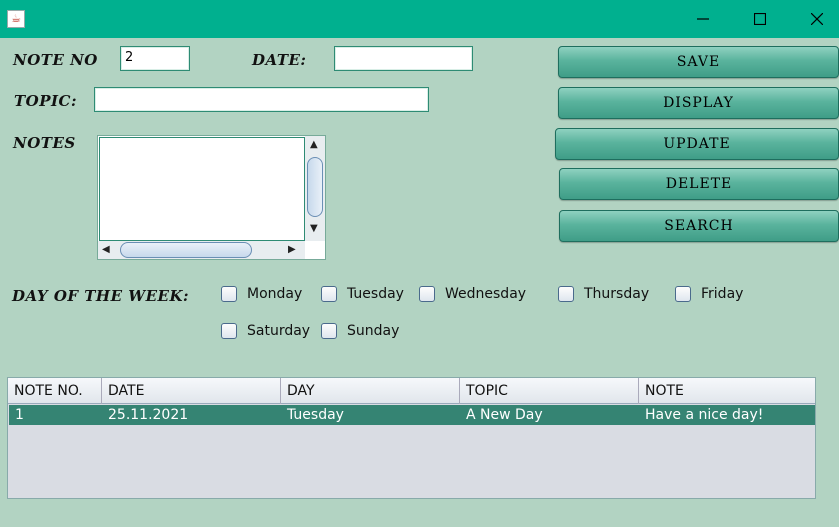  Describe the element at coordinates (101, 296) in the screenshot. I see `day-of-week-label: DAY OF THE WEEK:` at that location.